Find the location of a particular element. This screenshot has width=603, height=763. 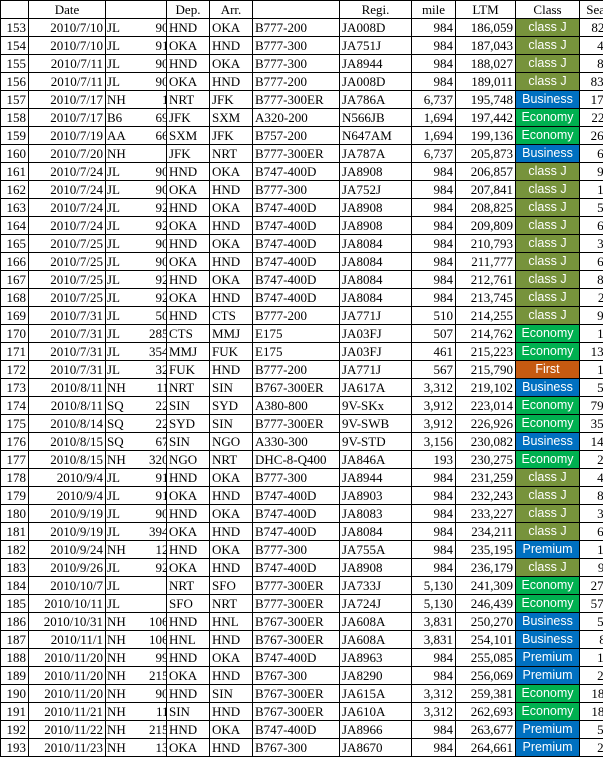

ltm-cell: 189,011 is located at coordinates (485, 81).